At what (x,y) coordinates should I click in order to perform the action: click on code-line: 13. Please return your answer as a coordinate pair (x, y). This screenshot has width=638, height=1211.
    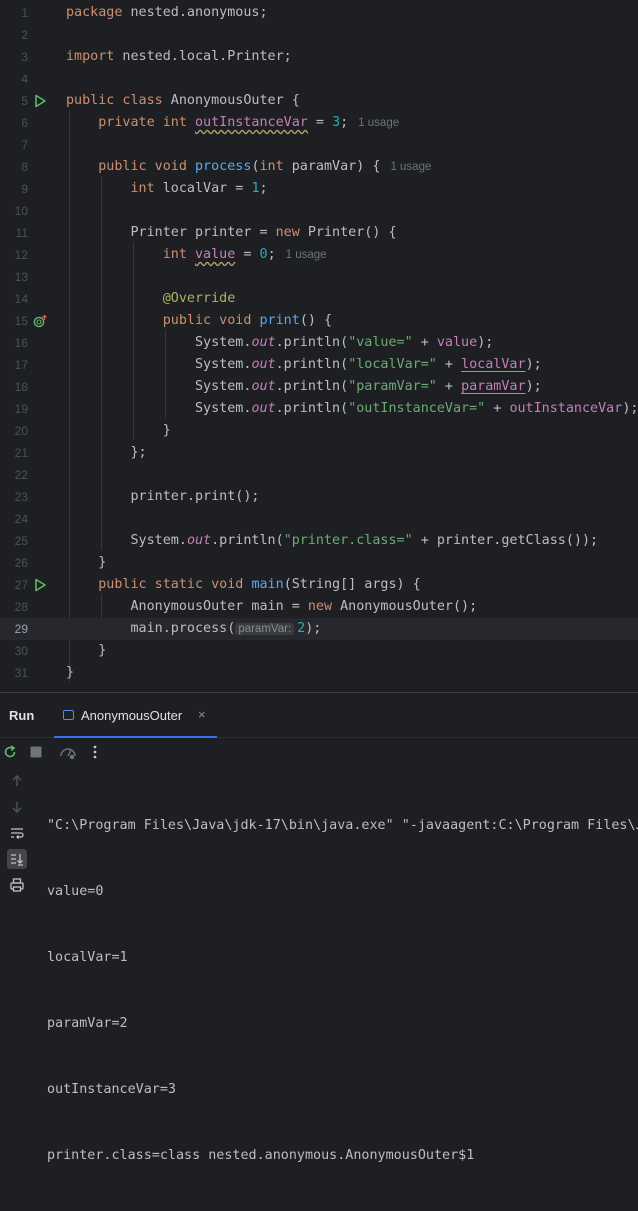
    Looking at the image, I should click on (319, 277).